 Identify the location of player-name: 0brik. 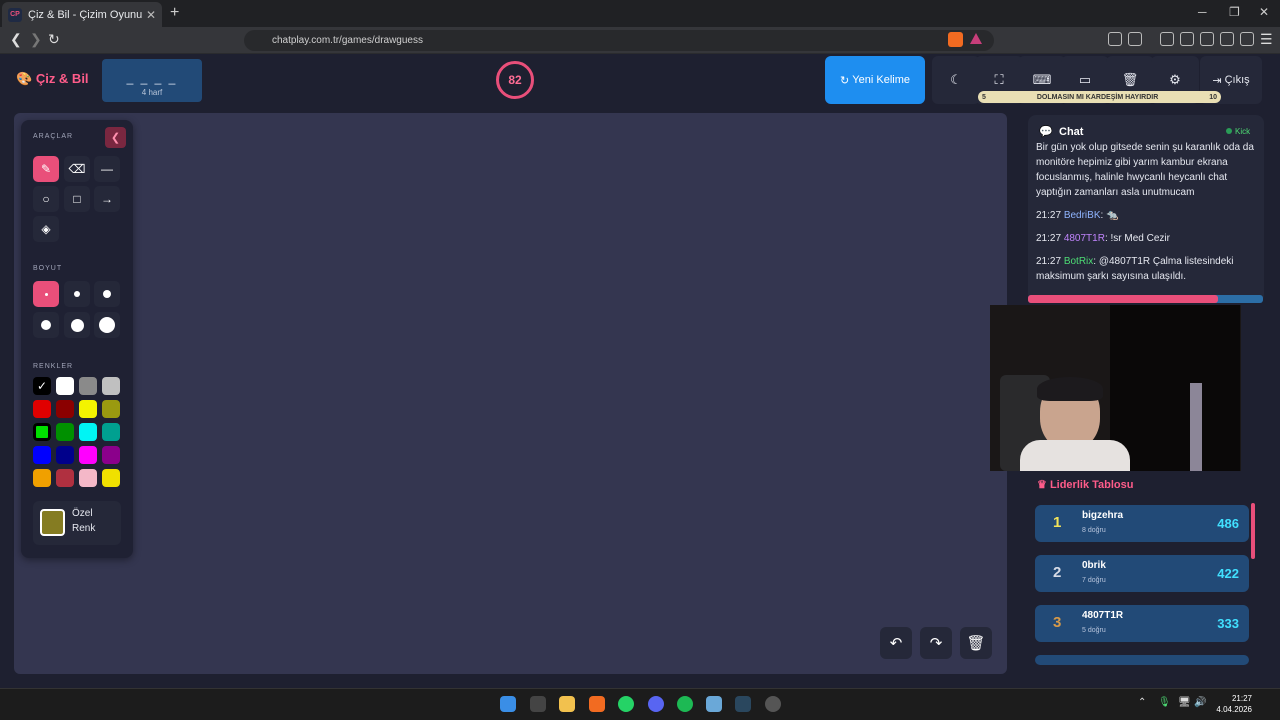
(1094, 565).